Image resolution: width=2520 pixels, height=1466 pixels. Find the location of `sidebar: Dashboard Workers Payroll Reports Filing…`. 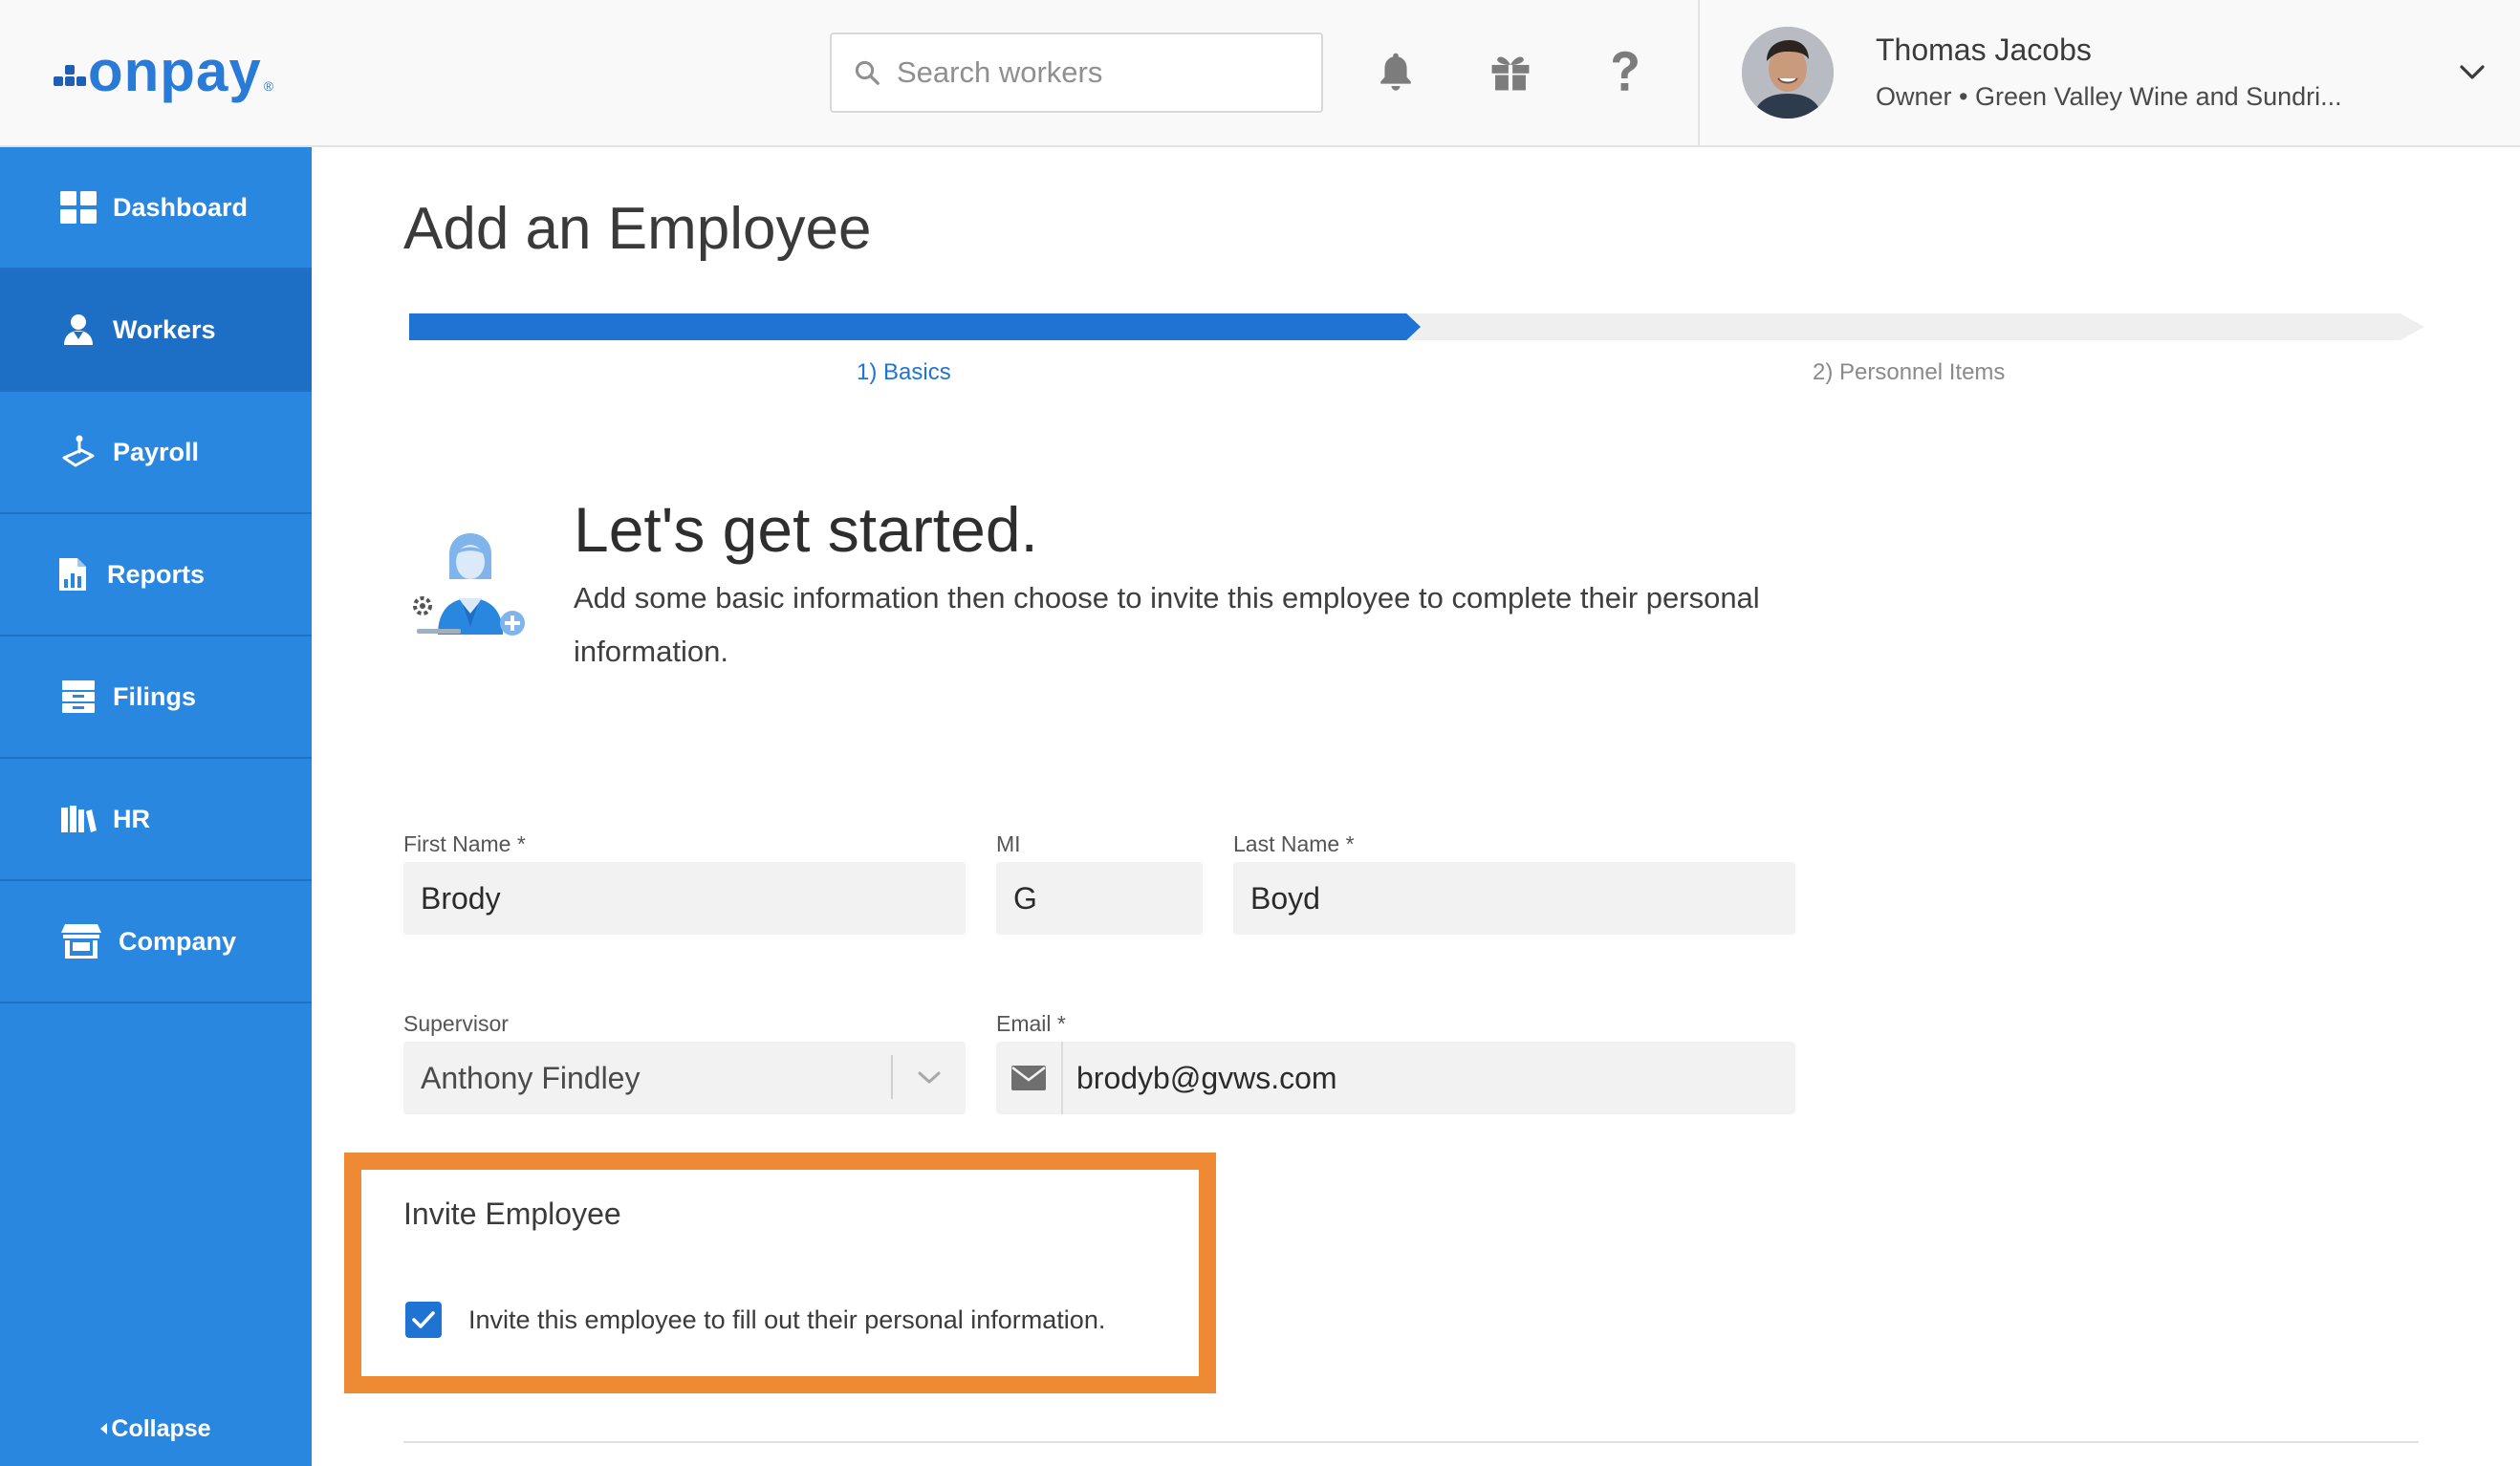

sidebar: Dashboard Workers Payroll Reports Filing… is located at coordinates (156, 806).